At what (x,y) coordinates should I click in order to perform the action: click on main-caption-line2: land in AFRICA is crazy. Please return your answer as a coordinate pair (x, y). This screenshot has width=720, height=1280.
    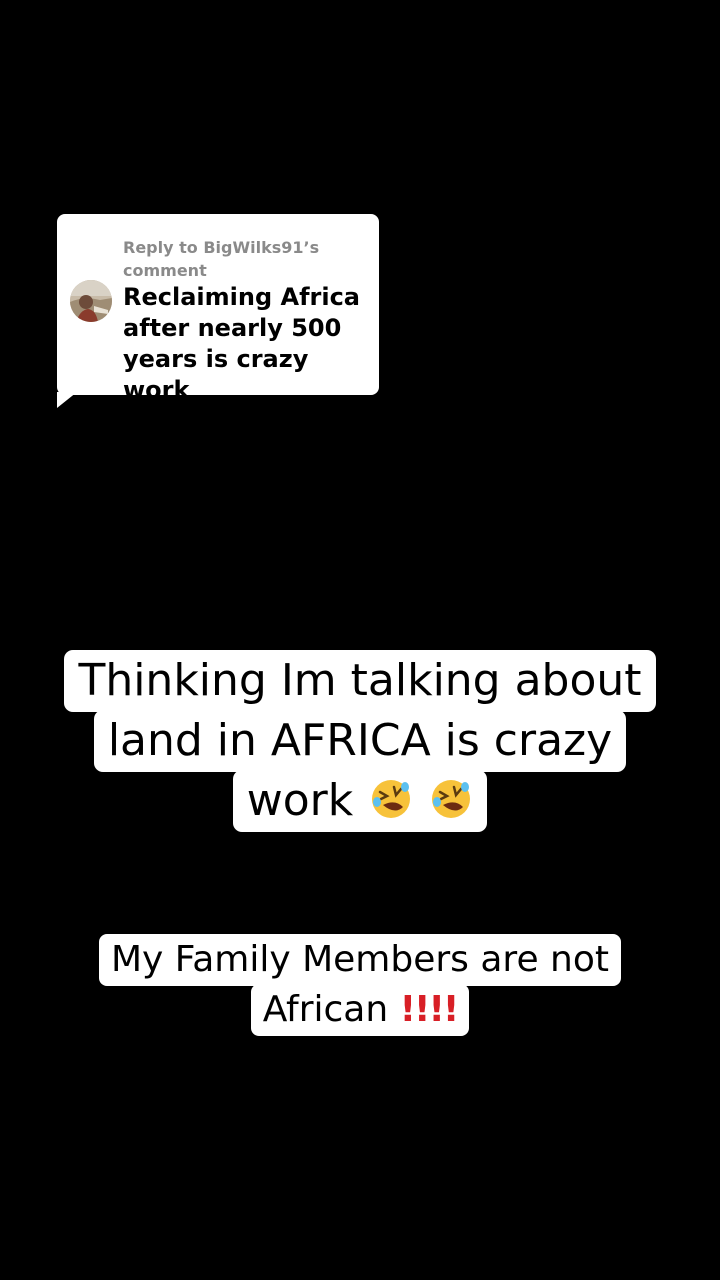
    Looking at the image, I should click on (360, 741).